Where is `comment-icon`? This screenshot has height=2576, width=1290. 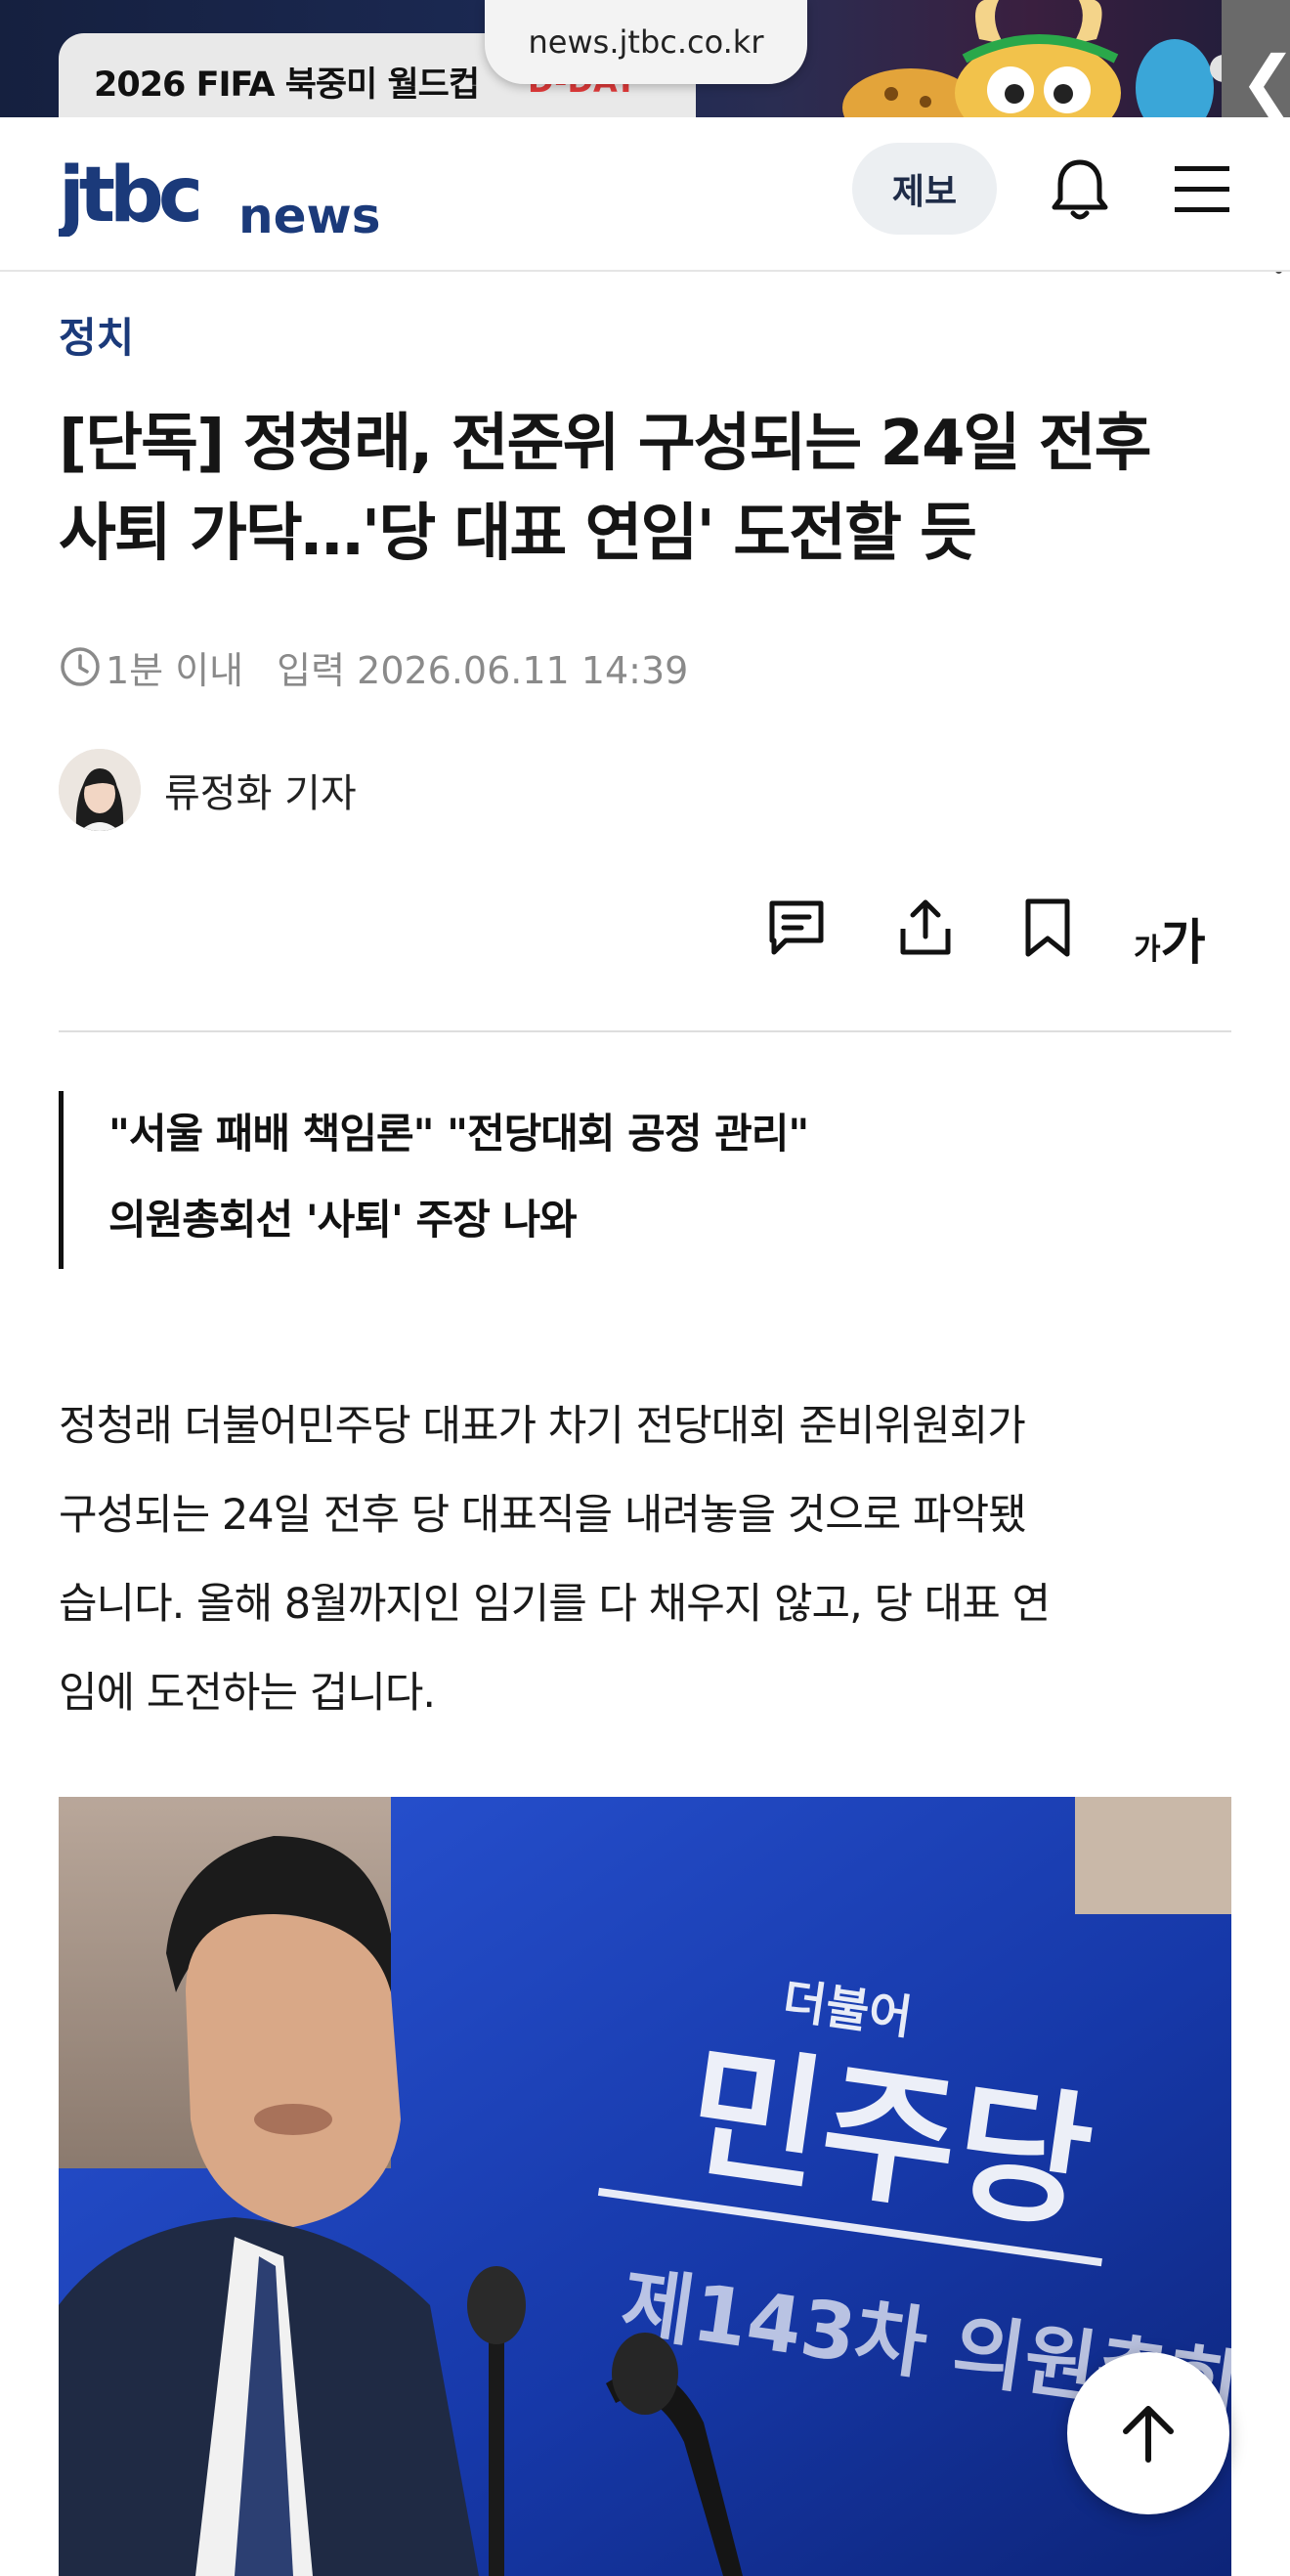 comment-icon is located at coordinates (796, 927).